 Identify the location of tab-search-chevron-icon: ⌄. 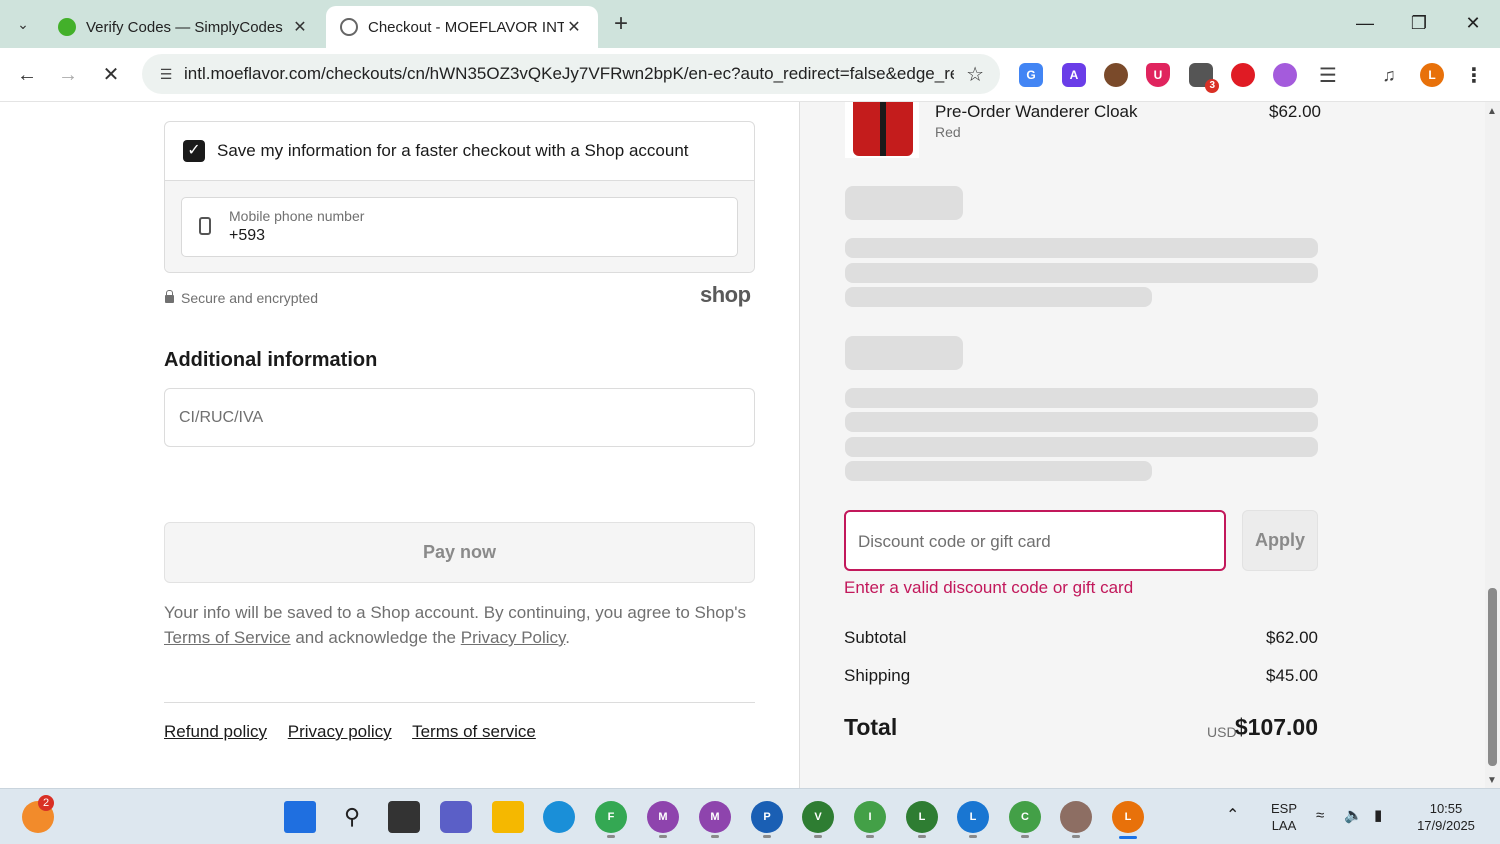
(23, 24).